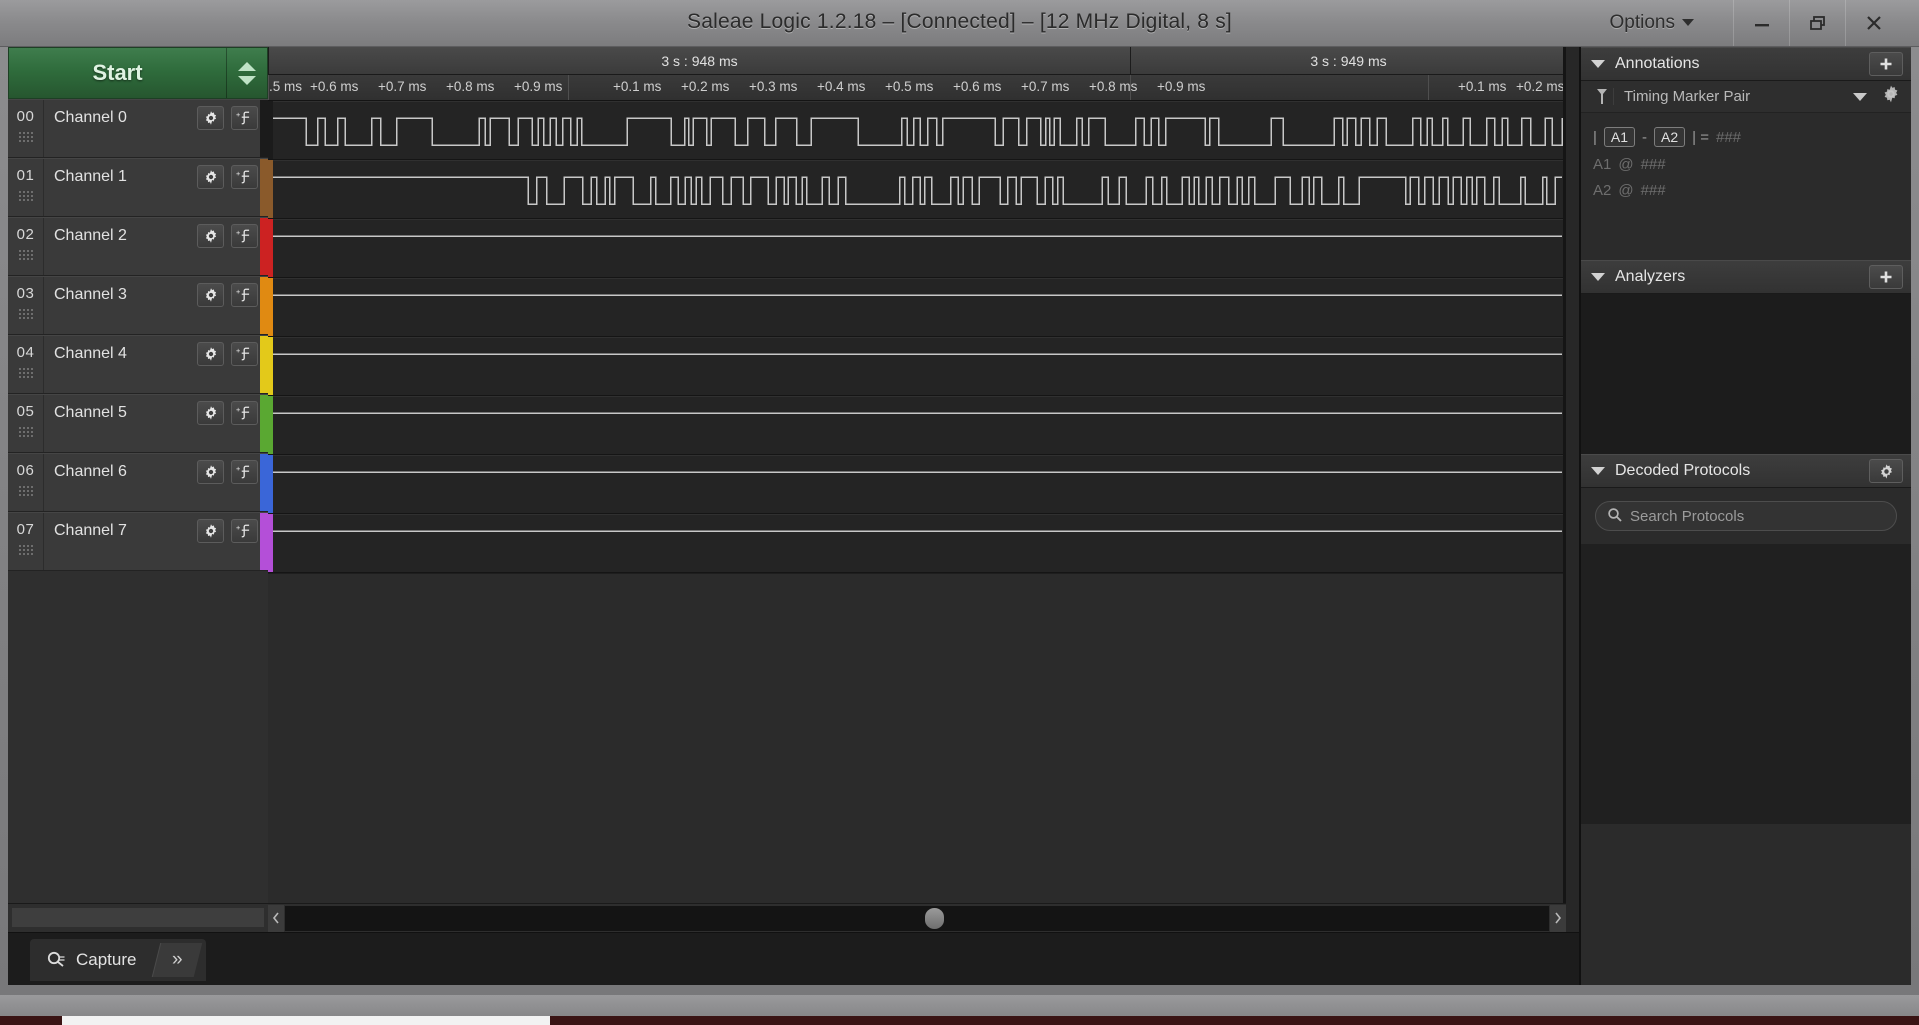 The image size is (1919, 1025). I want to click on channel-panel-scrollbar, so click(138, 917).